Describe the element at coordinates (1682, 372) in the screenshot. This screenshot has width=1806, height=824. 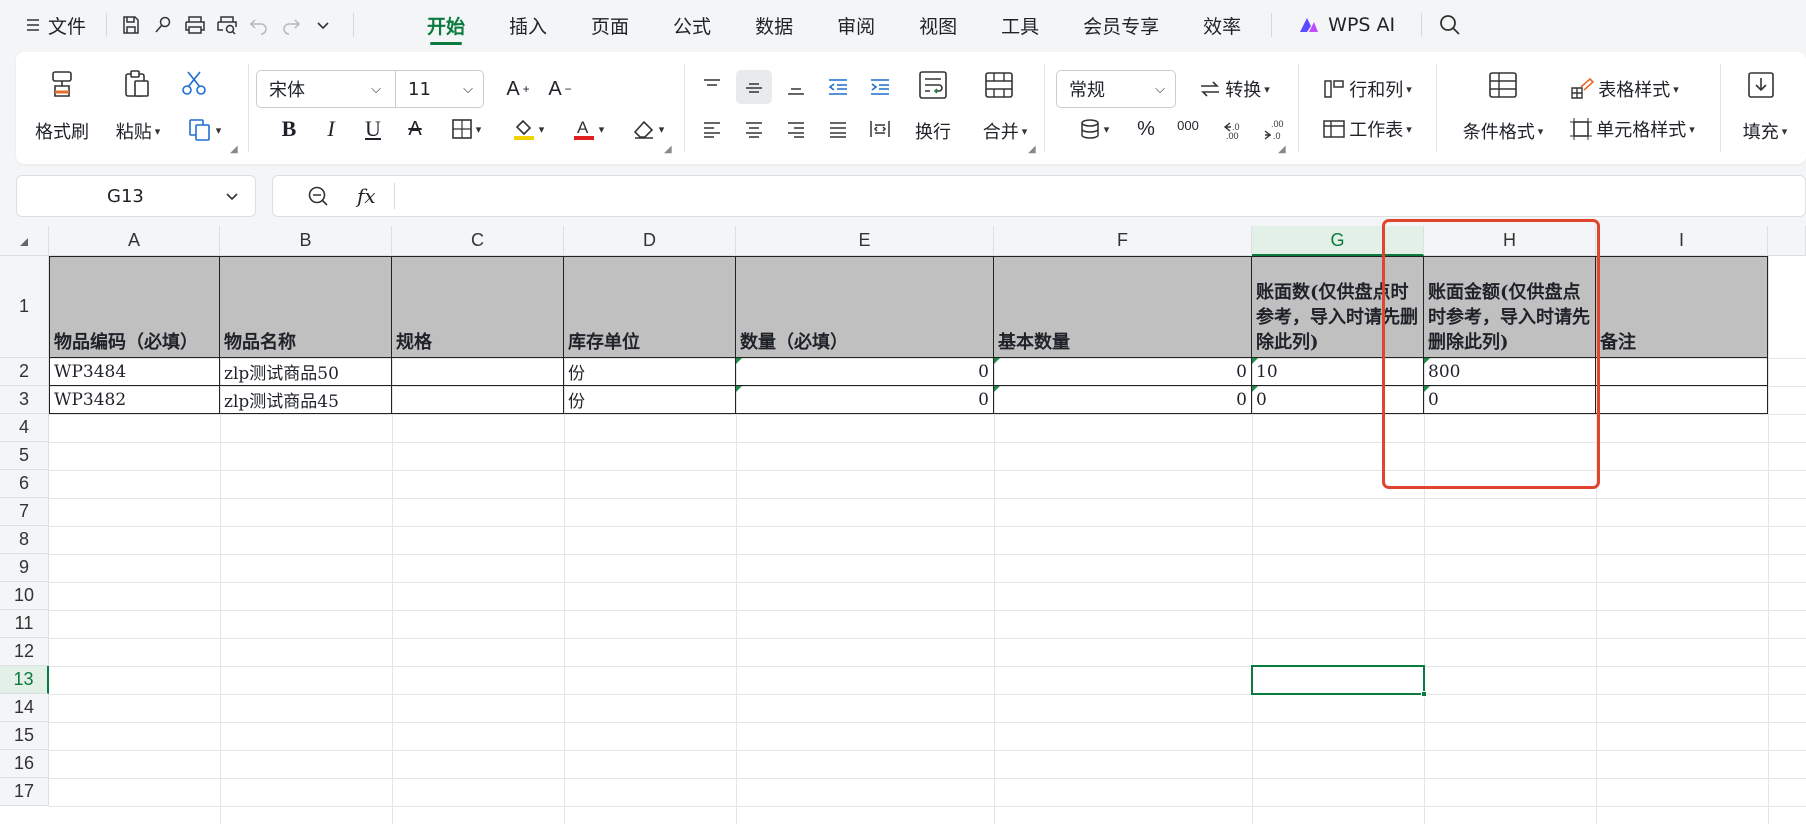
I see `cell-i2` at that location.